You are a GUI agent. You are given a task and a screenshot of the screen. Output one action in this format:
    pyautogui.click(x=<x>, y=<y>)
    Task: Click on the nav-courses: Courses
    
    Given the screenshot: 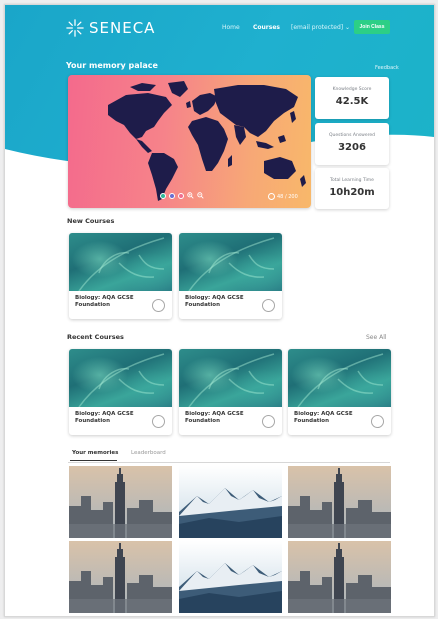 What is the action you would take?
    pyautogui.click(x=266, y=27)
    